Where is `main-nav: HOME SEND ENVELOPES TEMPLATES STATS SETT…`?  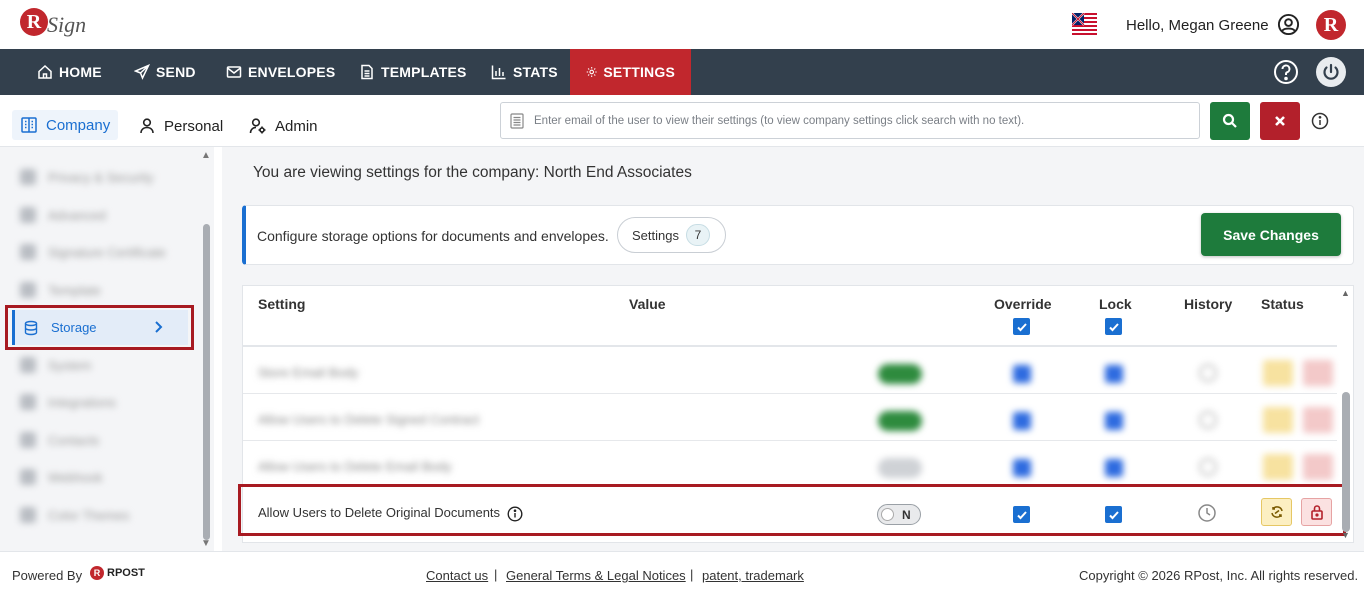 main-nav: HOME SEND ENVELOPES TEMPLATES STATS SETT… is located at coordinates (682, 72).